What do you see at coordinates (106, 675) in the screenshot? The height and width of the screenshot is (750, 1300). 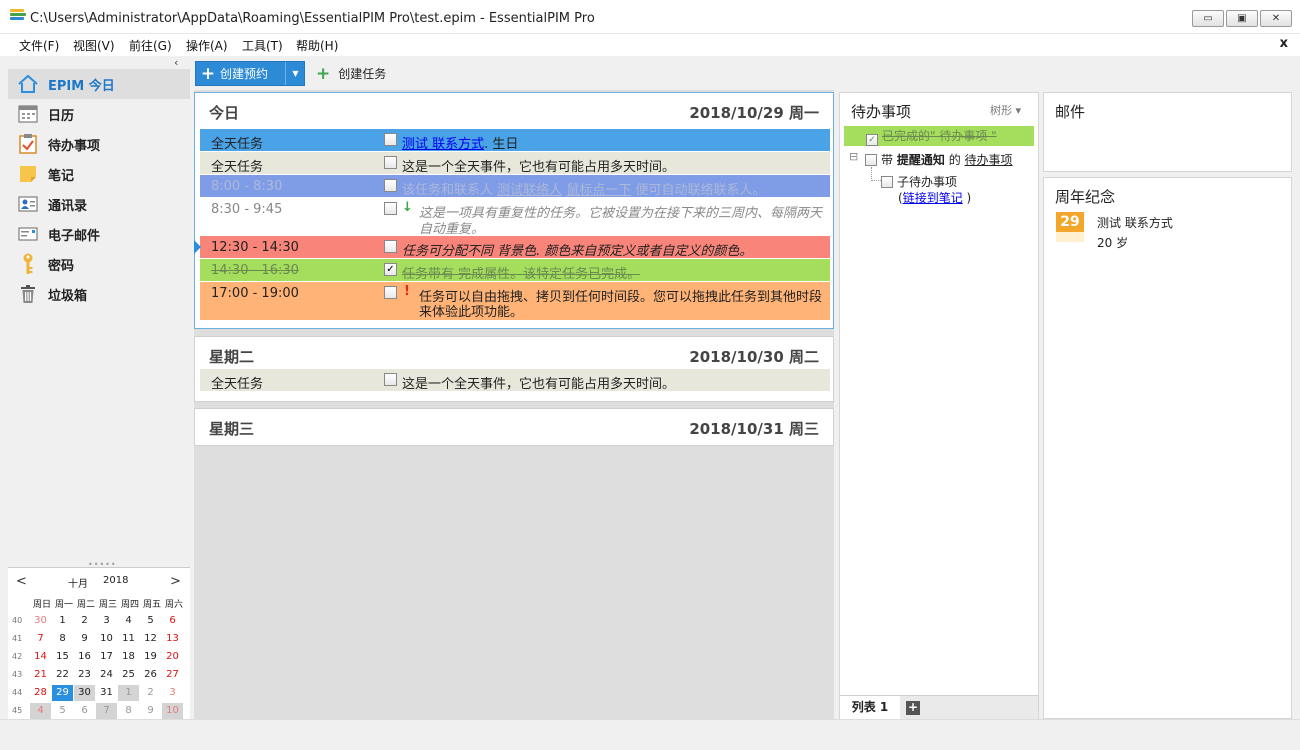 I see `calendar-day: 24` at bounding box center [106, 675].